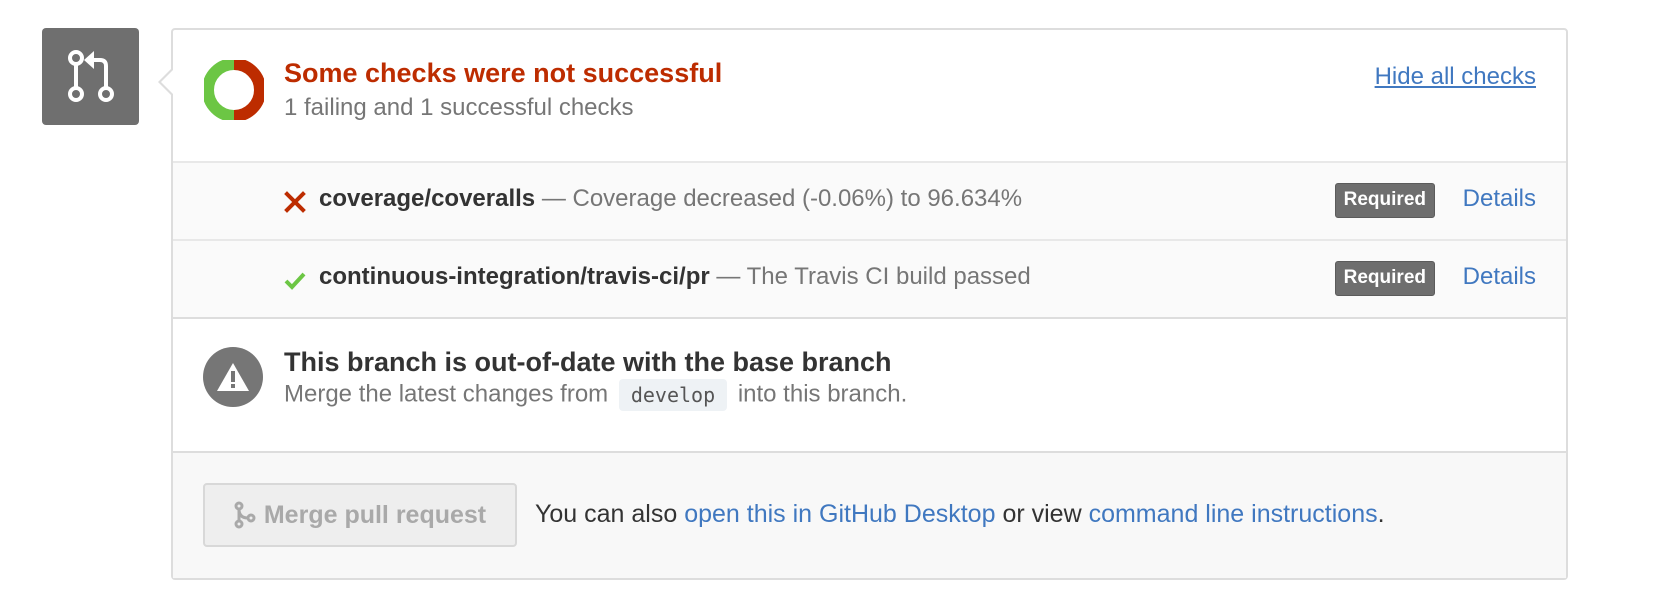 This screenshot has width=1660, height=604. I want to click on check-name: coverage/coveralls, so click(427, 198).